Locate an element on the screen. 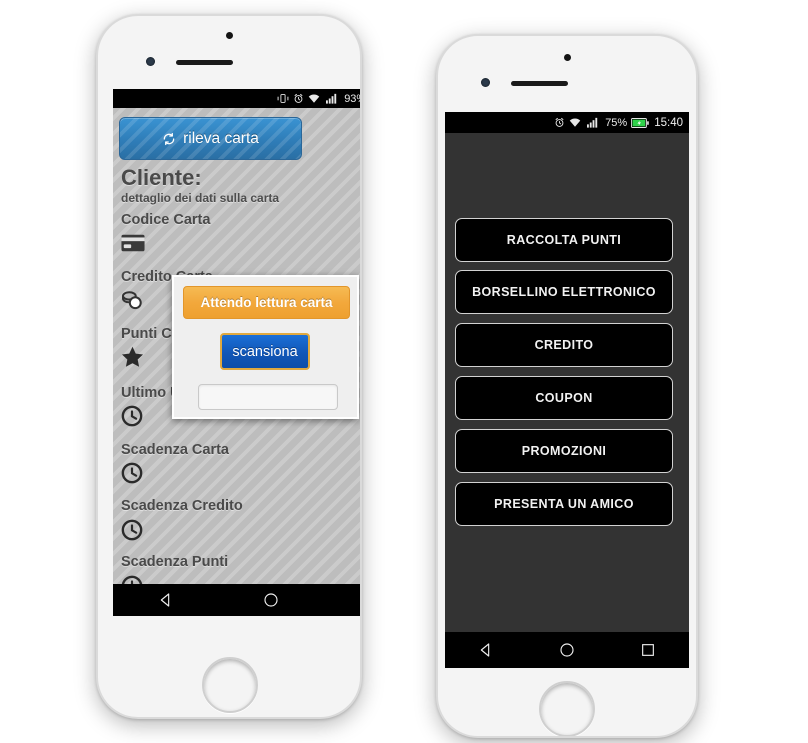 The width and height of the screenshot is (808, 743). card-read-dialog: Attendo lettura carta scansiona is located at coordinates (265, 347).